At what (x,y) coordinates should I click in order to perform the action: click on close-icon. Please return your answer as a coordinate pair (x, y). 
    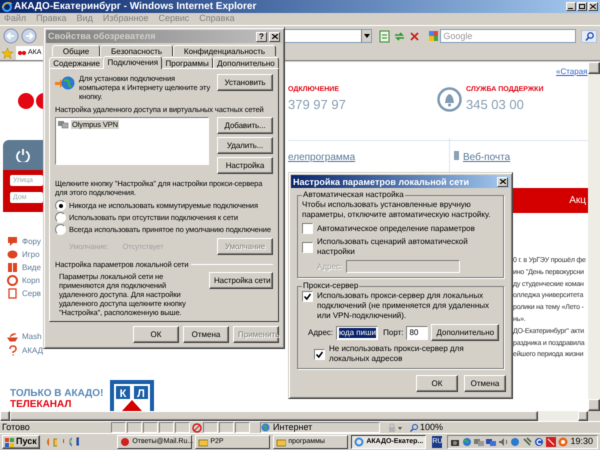
    Looking at the image, I should click on (503, 181).